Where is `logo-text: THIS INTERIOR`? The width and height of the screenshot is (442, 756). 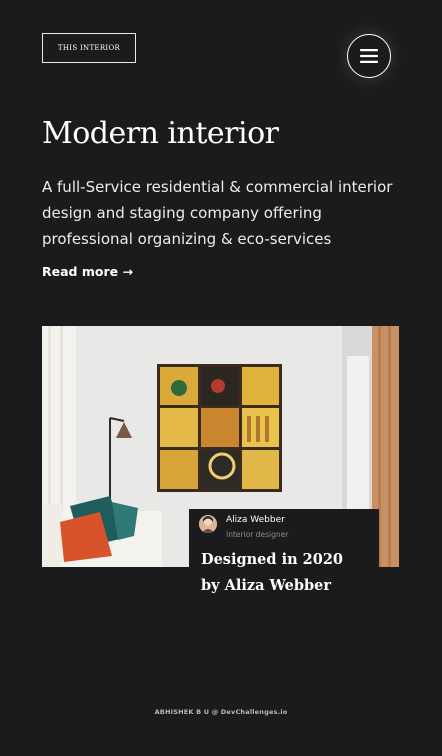
logo-text: THIS INTERIOR is located at coordinates (89, 48).